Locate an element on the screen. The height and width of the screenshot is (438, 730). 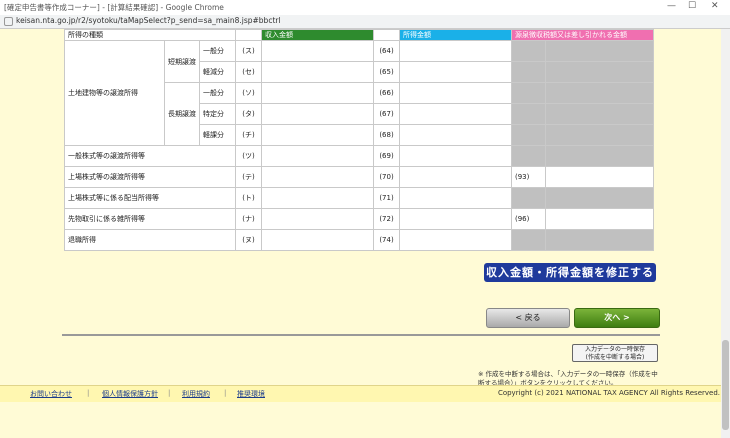
footer-link-environment: 推奨環境 is located at coordinates (251, 394).